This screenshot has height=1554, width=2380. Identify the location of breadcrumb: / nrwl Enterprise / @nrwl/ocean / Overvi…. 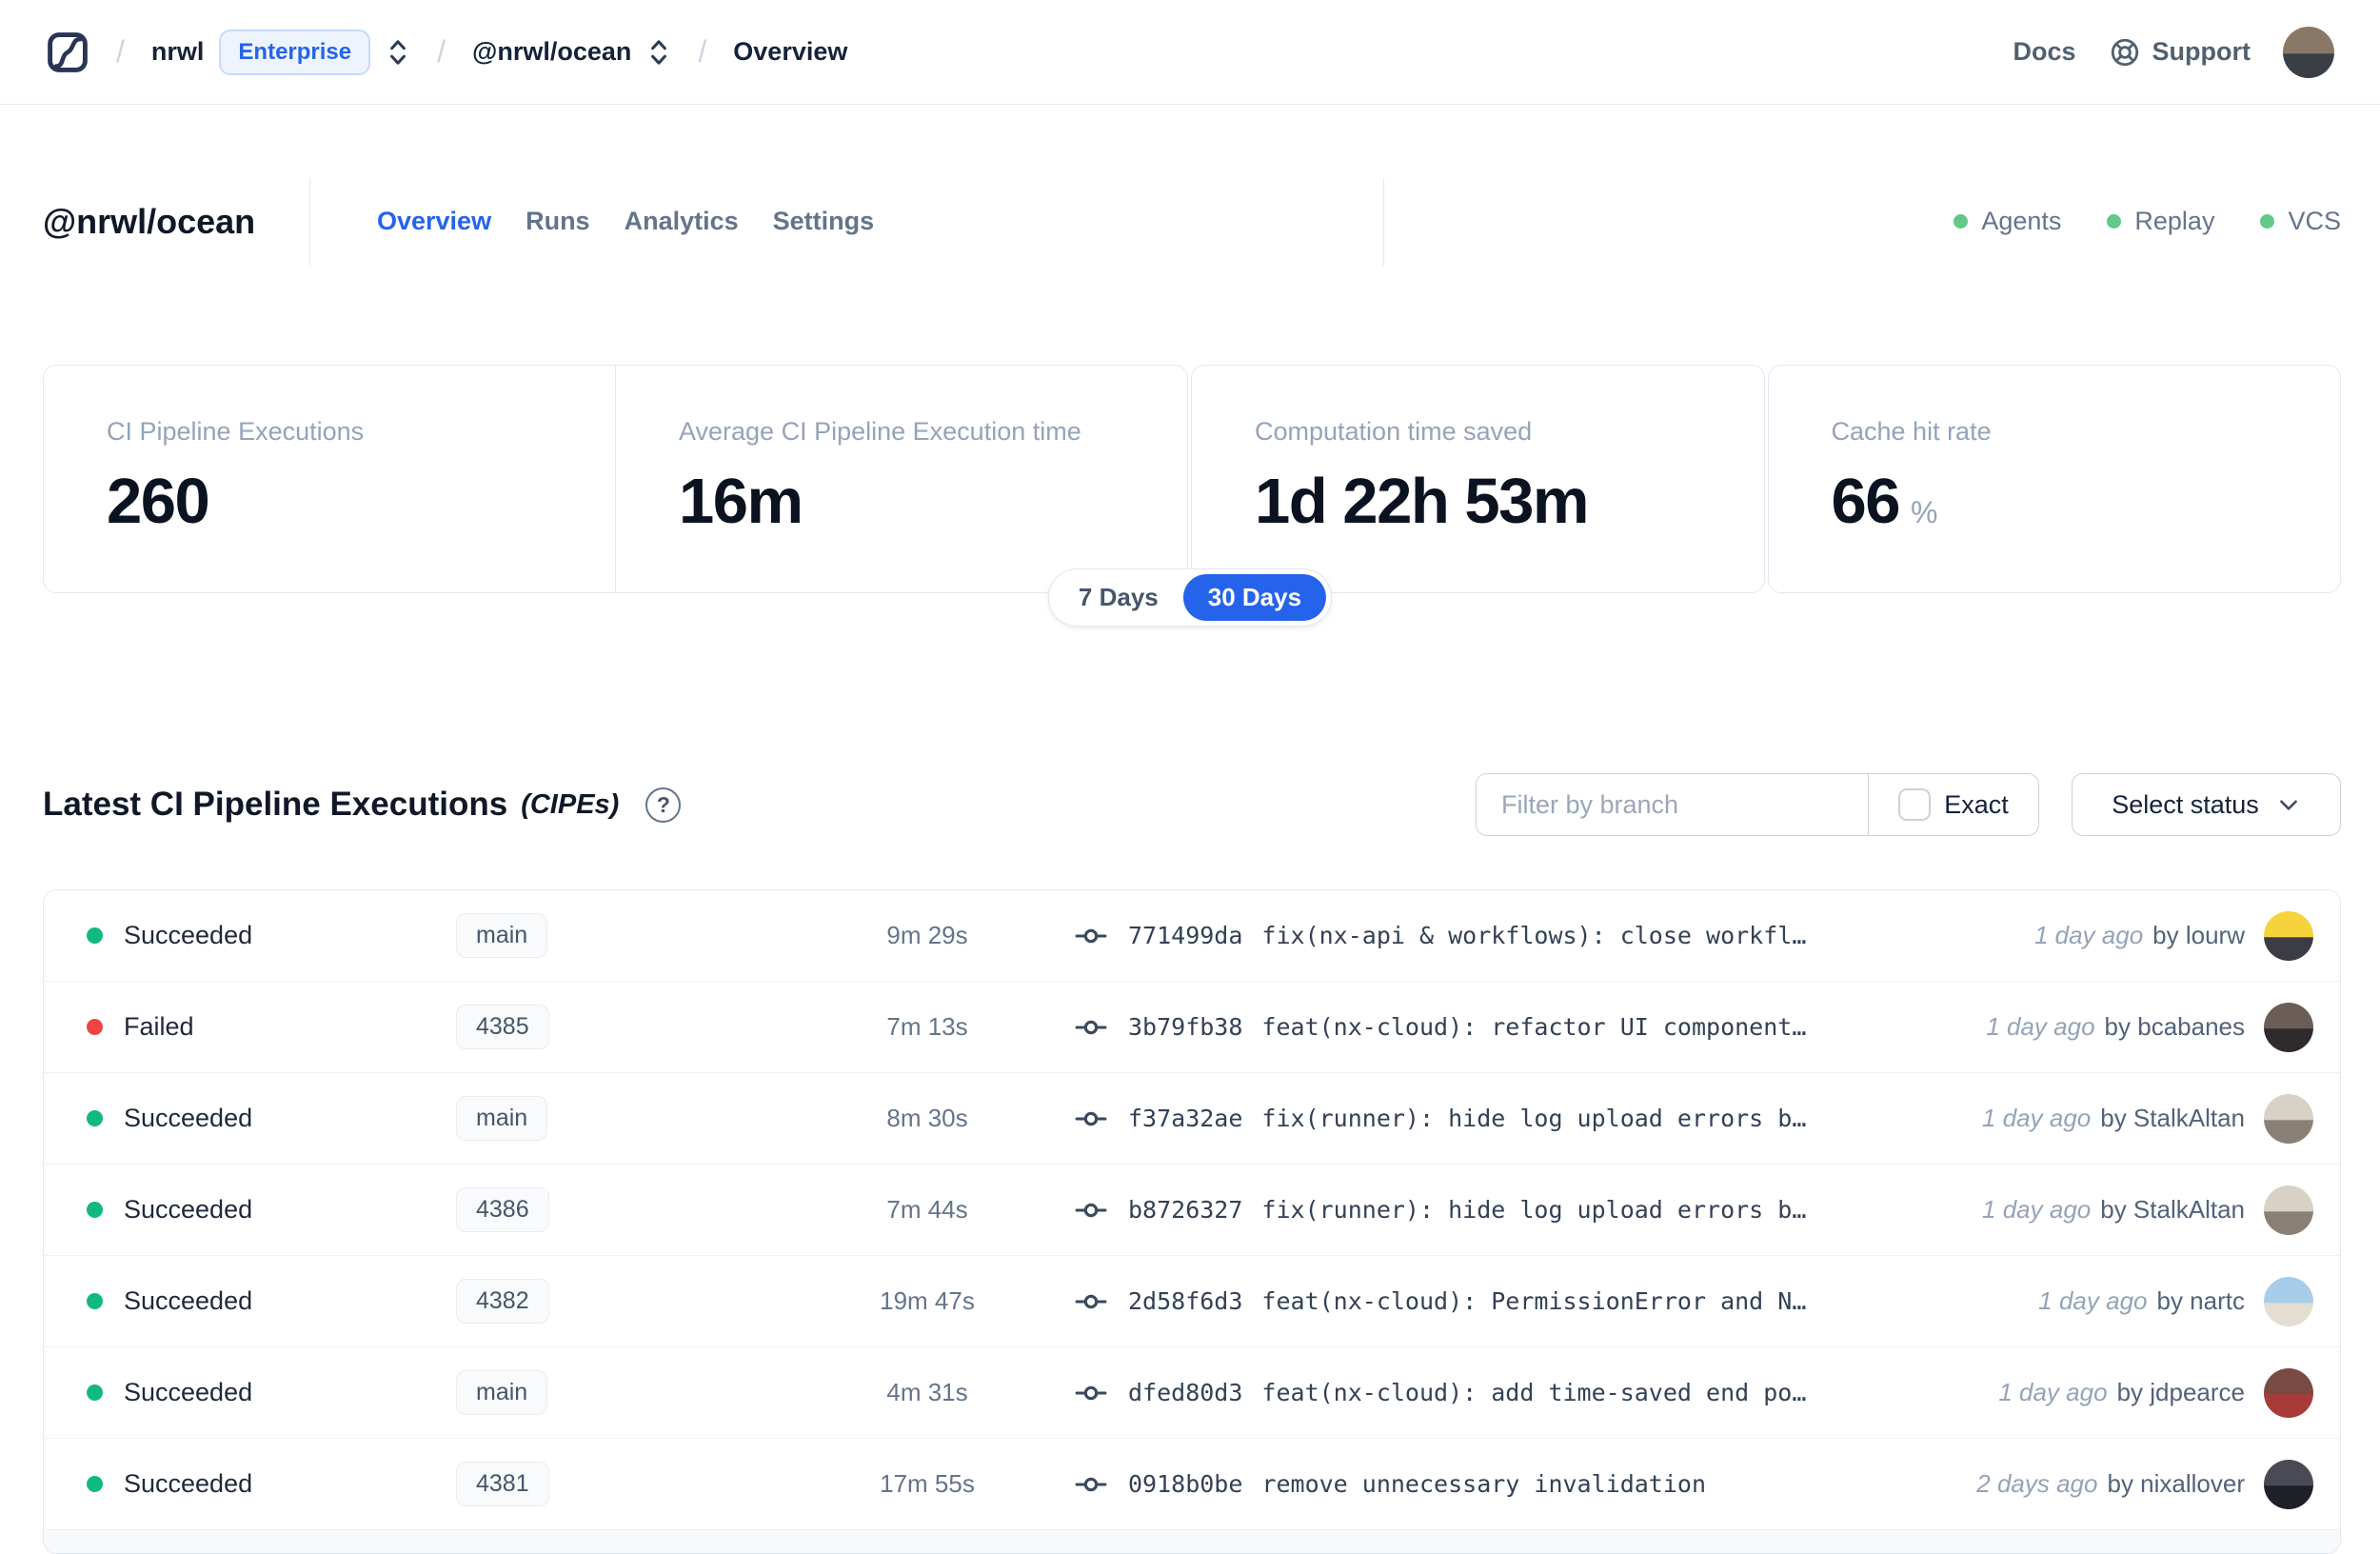
(447, 52).